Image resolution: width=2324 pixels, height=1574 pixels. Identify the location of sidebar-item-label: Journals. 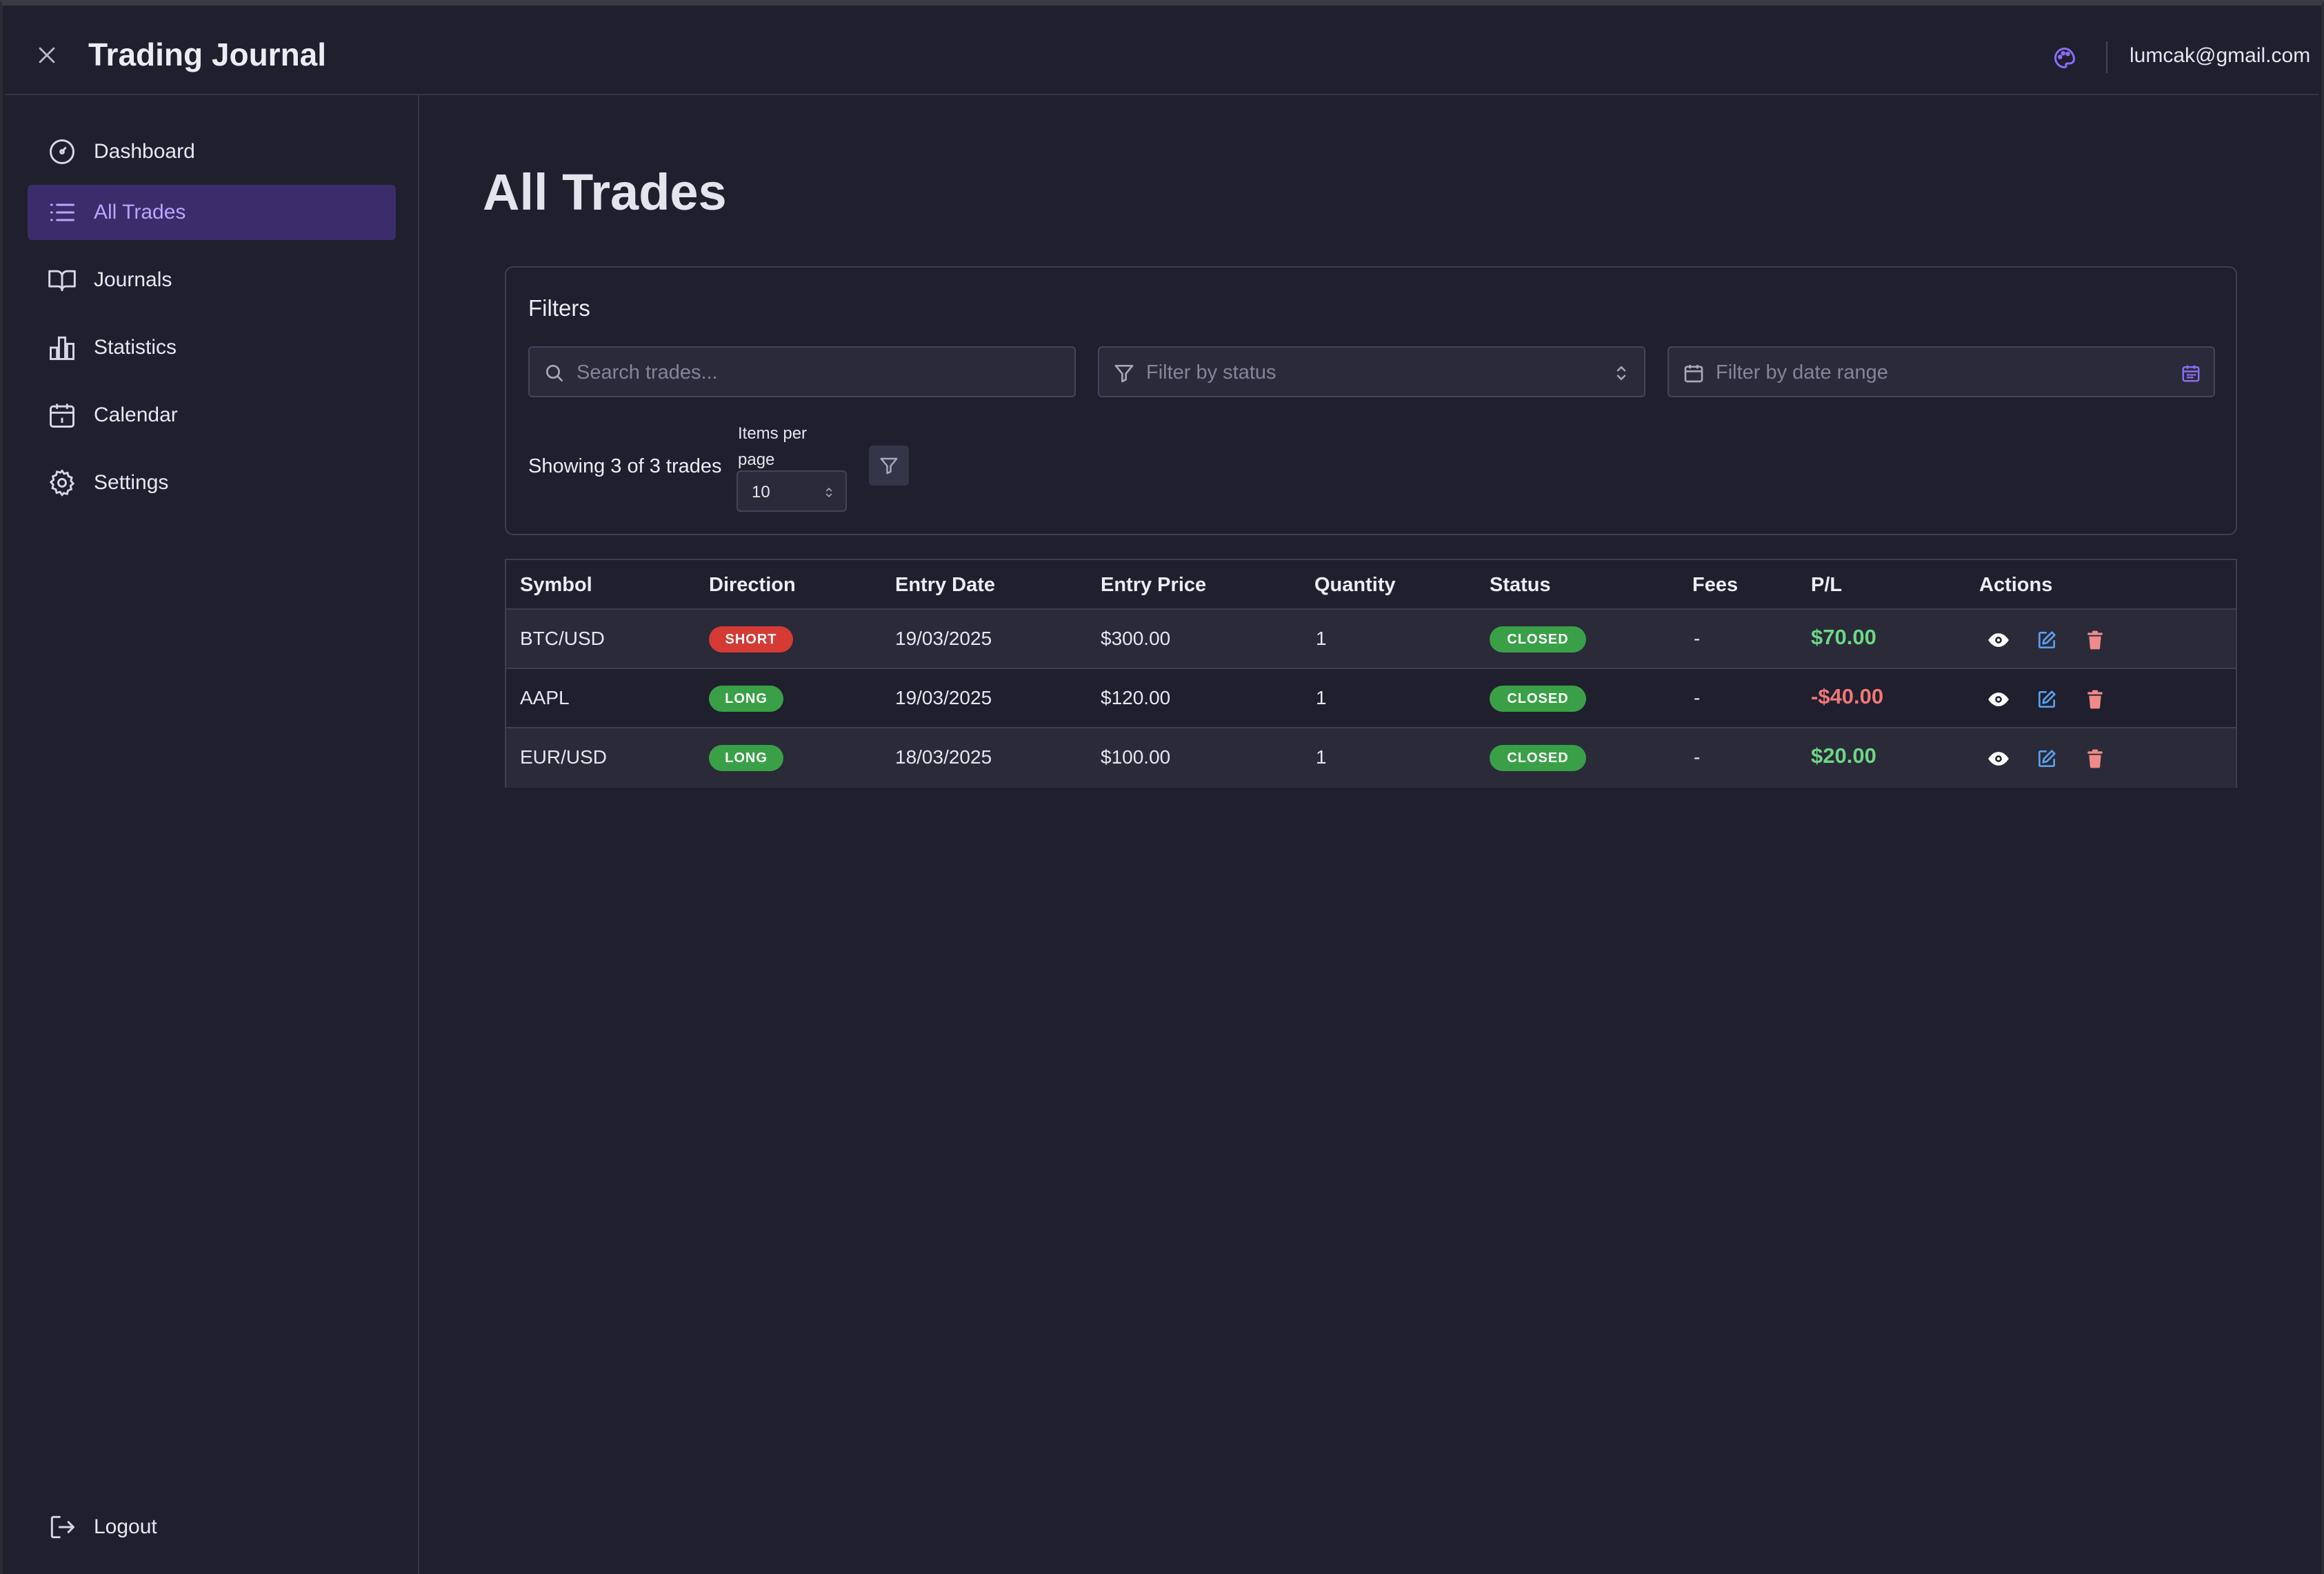
(133, 279).